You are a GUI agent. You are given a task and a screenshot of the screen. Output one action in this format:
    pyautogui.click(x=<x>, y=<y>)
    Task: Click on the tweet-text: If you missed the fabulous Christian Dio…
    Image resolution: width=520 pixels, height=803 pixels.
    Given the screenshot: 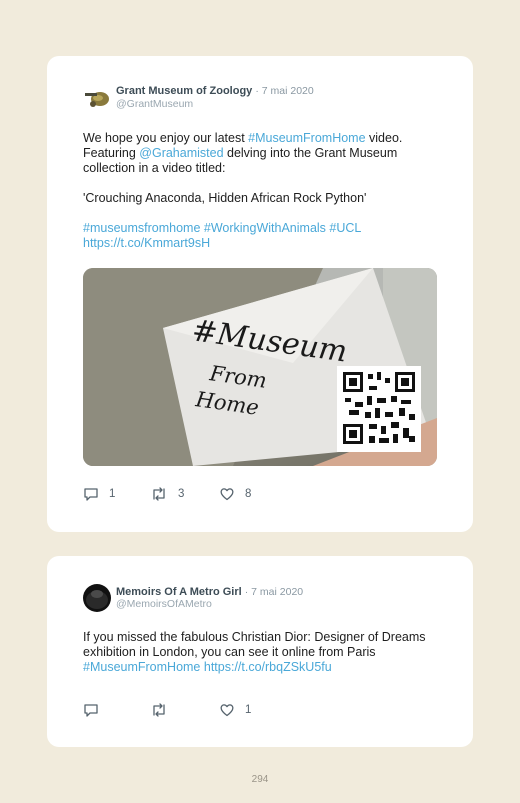 What is the action you would take?
    pyautogui.click(x=259, y=652)
    